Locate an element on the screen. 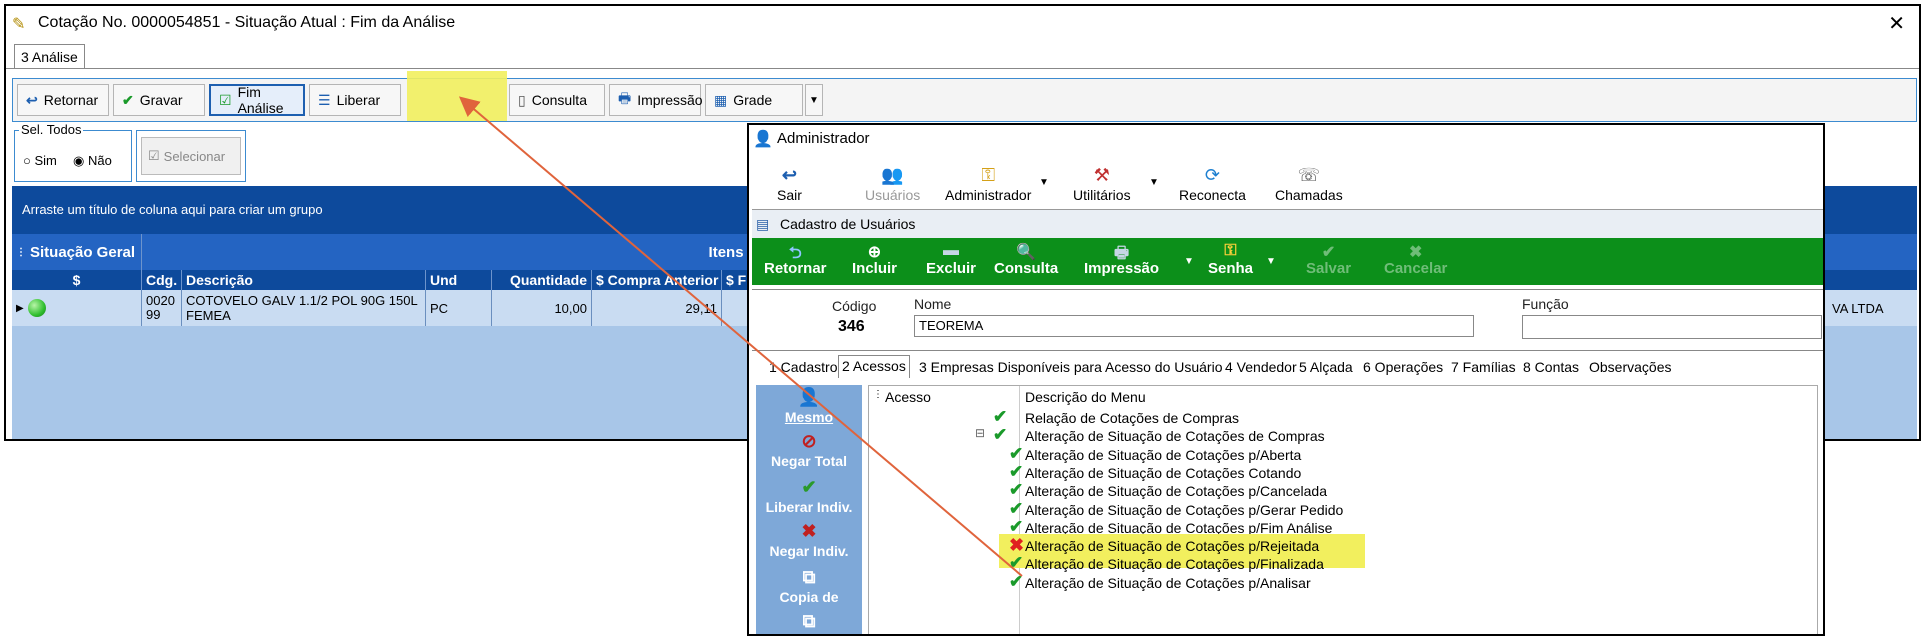  reconecta-button: ⟳ Reconecta is located at coordinates (1212, 184).